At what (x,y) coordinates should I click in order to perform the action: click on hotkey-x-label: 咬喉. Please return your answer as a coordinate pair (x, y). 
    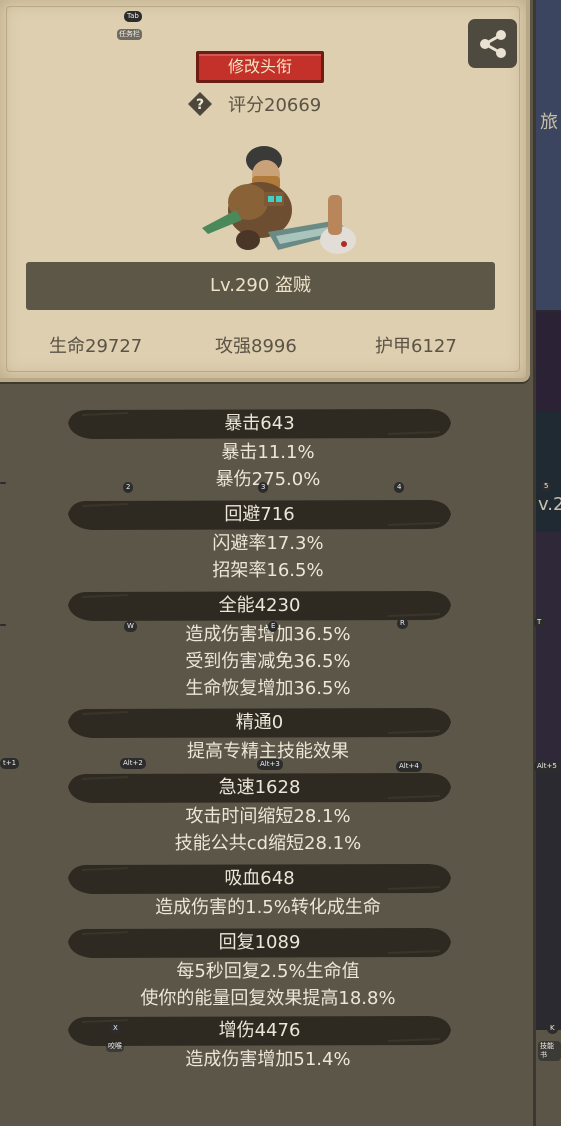
    Looking at the image, I should click on (115, 1046).